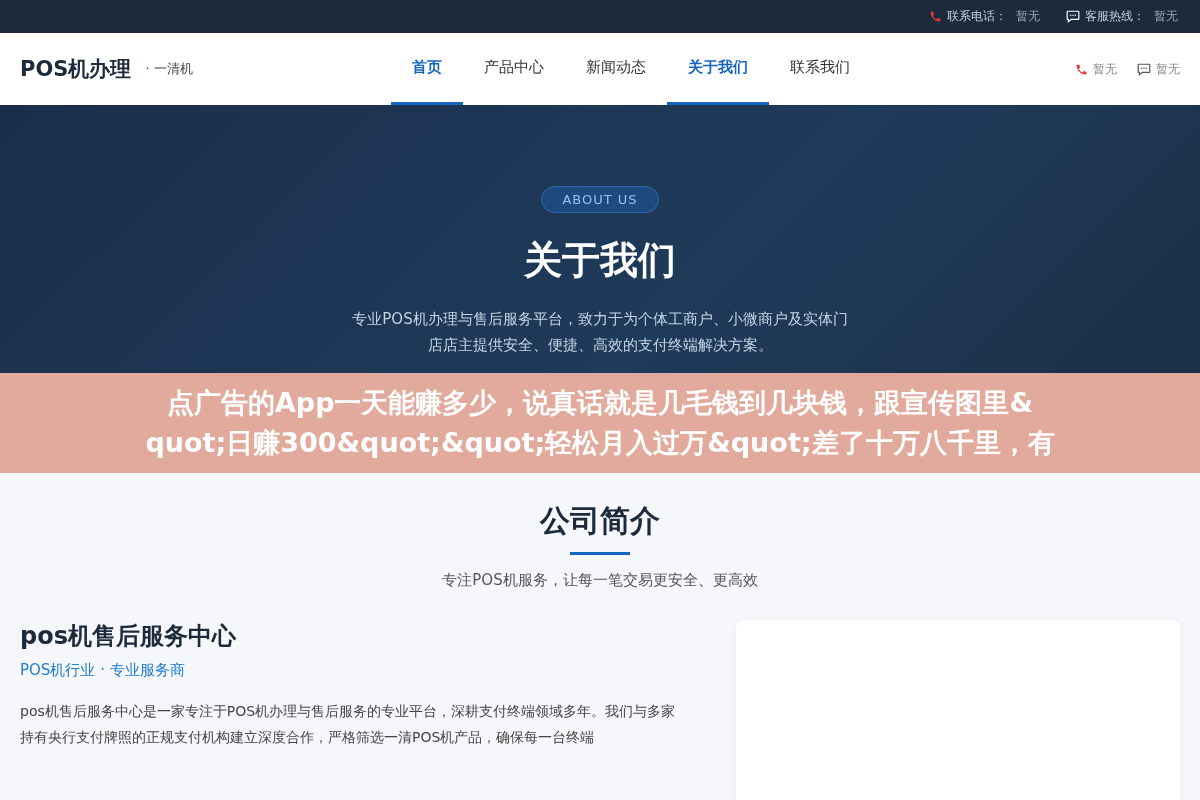 The width and height of the screenshot is (1200, 800). I want to click on site-tagline: · 一清机, so click(169, 69).